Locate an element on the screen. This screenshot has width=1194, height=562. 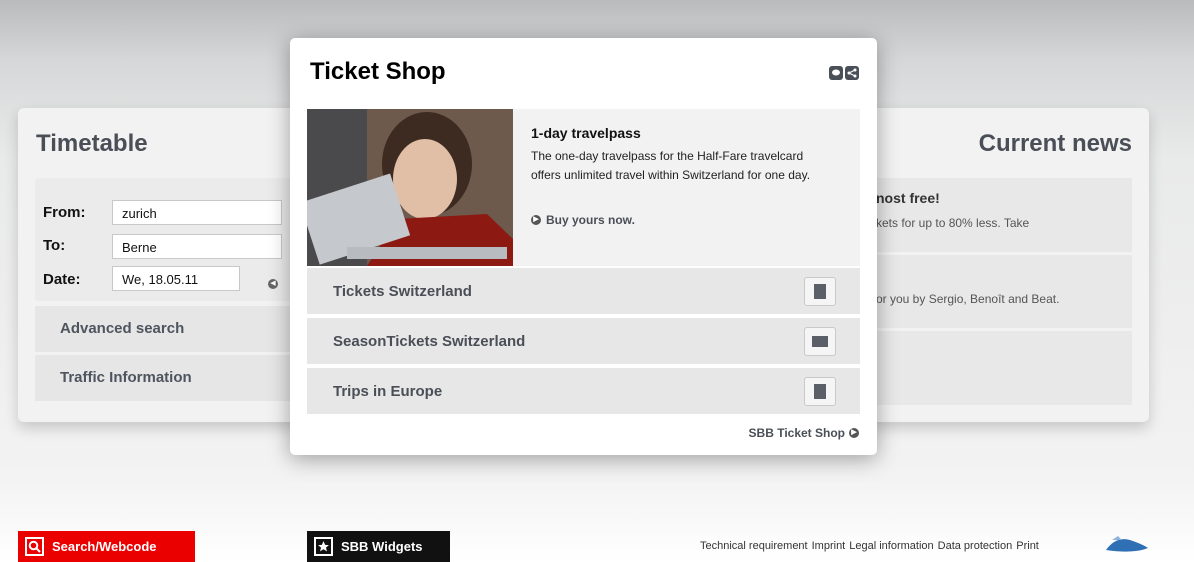
shop-header-icons is located at coordinates (844, 73).